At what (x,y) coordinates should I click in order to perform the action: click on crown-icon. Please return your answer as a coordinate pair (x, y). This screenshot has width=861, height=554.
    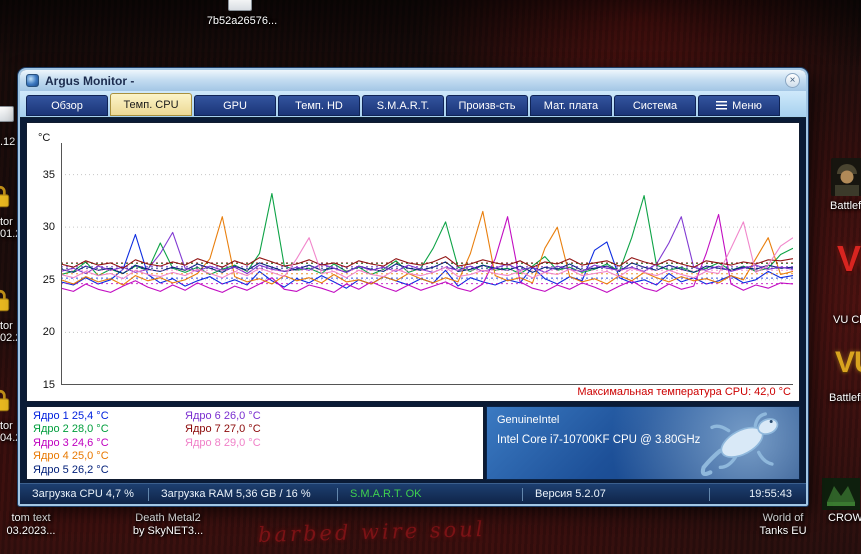
    Looking at the image, I should click on (841, 496).